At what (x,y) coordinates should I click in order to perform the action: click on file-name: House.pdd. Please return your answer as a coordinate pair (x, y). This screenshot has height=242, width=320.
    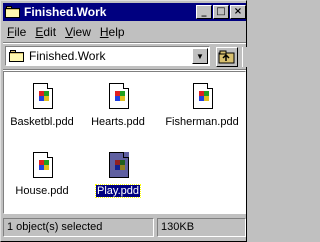
    Looking at the image, I should click on (42, 191).